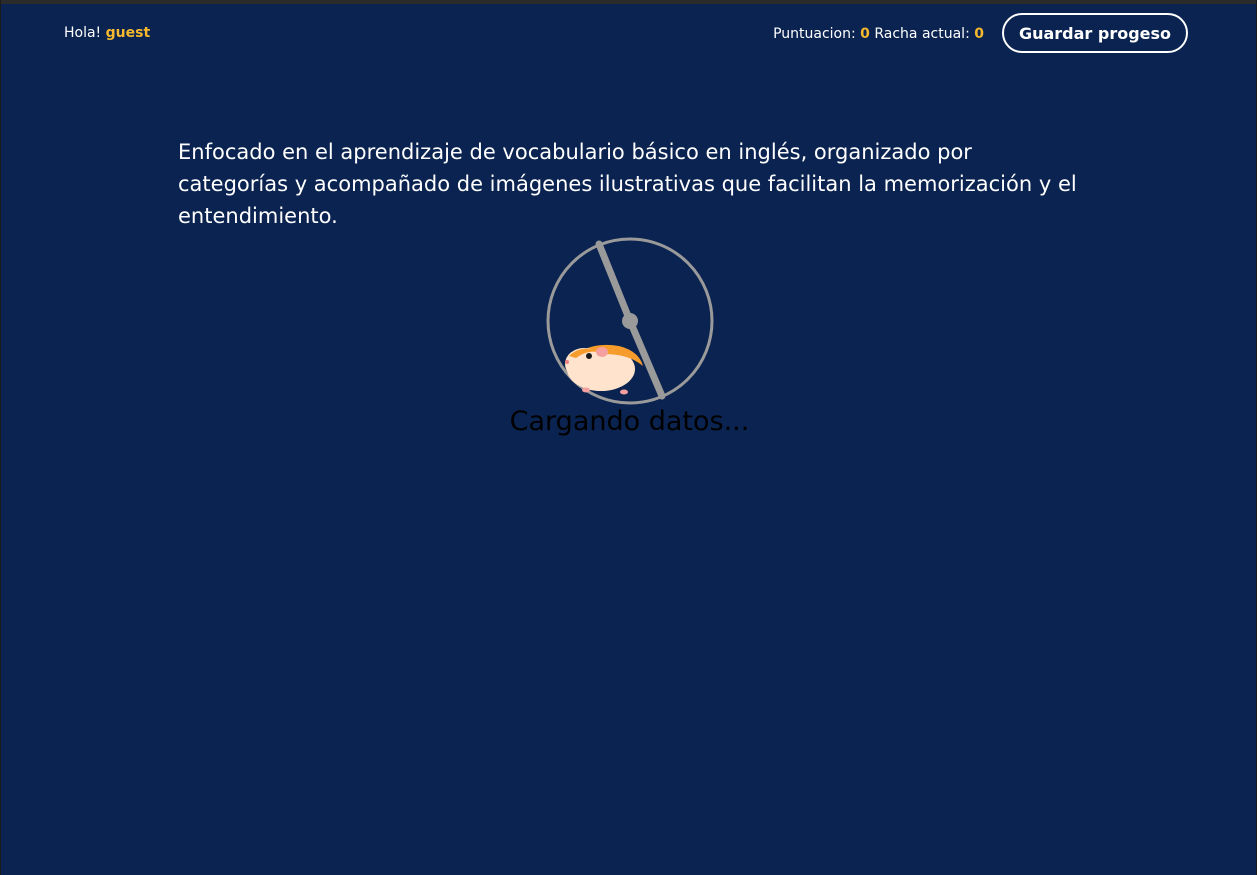  What do you see at coordinates (83, 33) in the screenshot?
I see `greeting-prefix: Hola!` at bounding box center [83, 33].